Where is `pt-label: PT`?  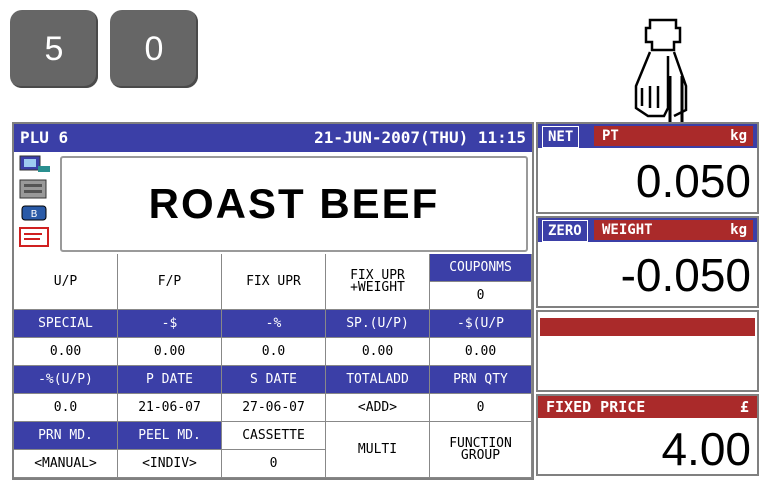 pt-label: PT is located at coordinates (610, 136).